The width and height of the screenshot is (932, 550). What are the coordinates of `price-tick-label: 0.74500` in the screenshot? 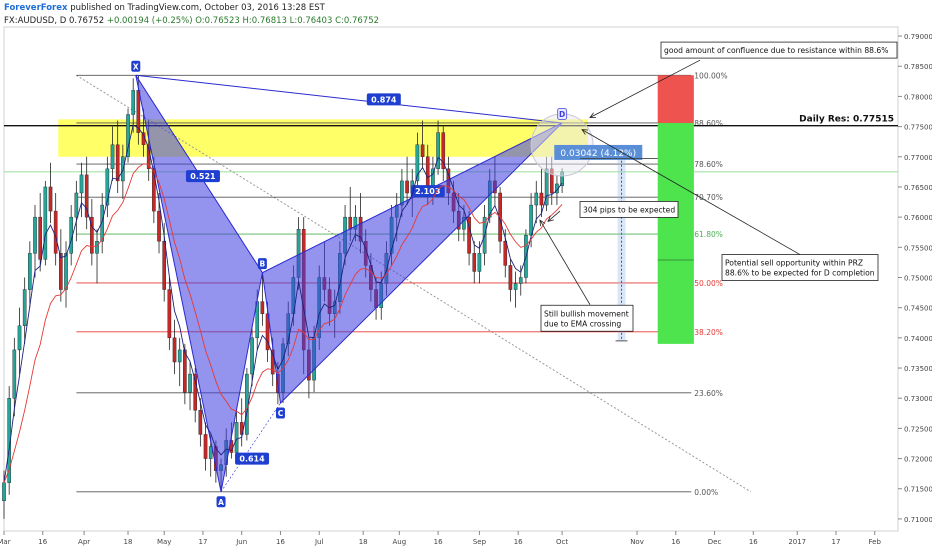 It's located at (918, 309).